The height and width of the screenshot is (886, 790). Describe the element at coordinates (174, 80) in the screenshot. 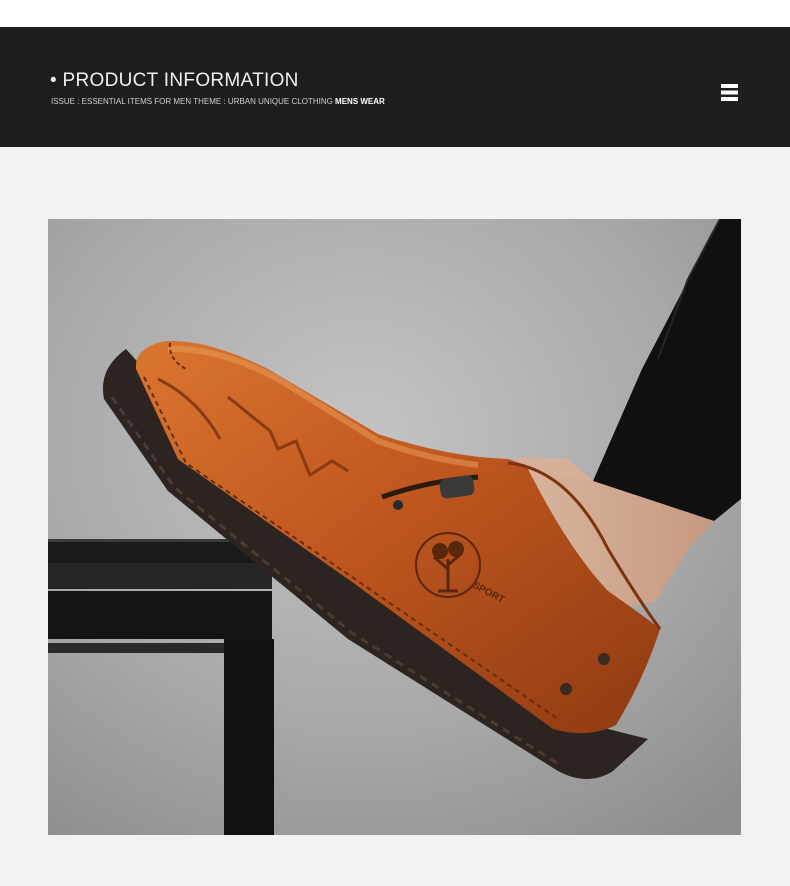

I see `page-title: • PRODUCT INFORMATION` at that location.